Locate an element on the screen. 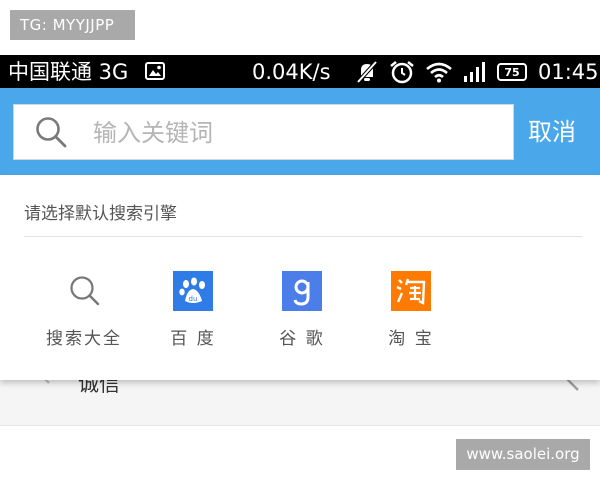 The image size is (600, 480). engine-google: 谷 歌 is located at coordinates (302, 310).